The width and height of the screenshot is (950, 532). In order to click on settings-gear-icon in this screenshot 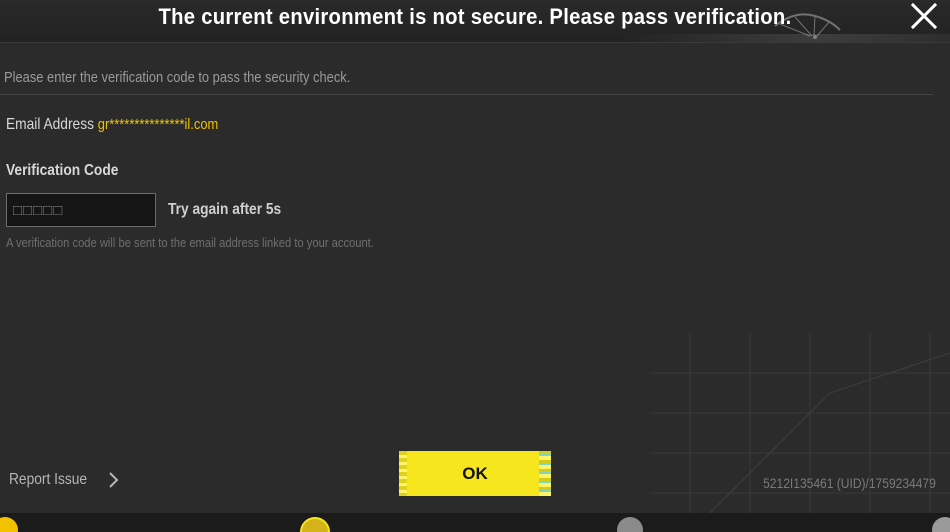, I will do `click(630, 524)`.